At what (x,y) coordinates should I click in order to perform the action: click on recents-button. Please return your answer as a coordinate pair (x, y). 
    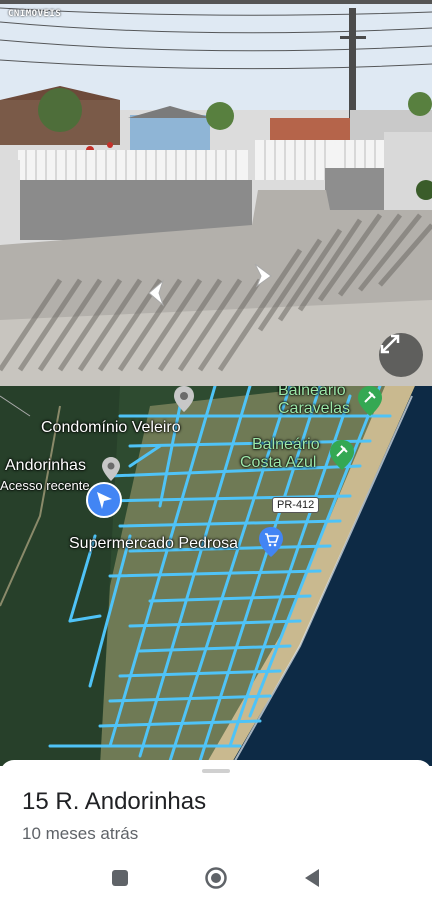
    Looking at the image, I should click on (120, 878).